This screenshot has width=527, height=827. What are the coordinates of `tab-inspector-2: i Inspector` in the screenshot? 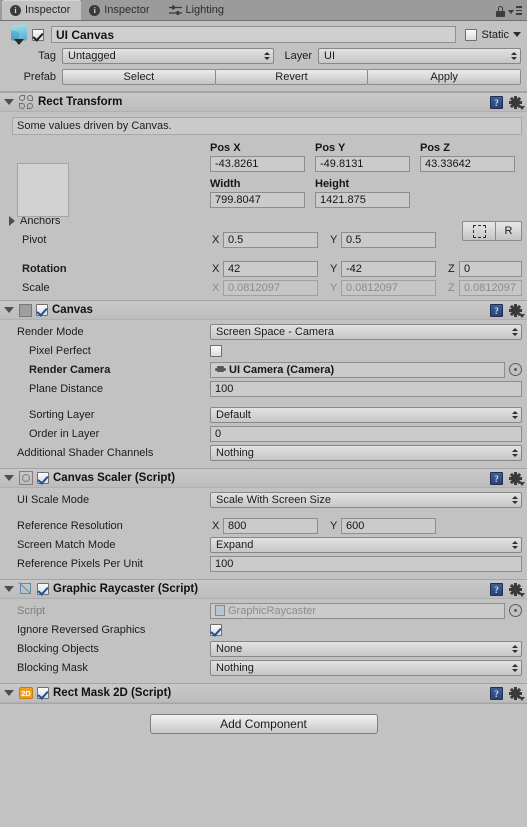 It's located at (120, 10).